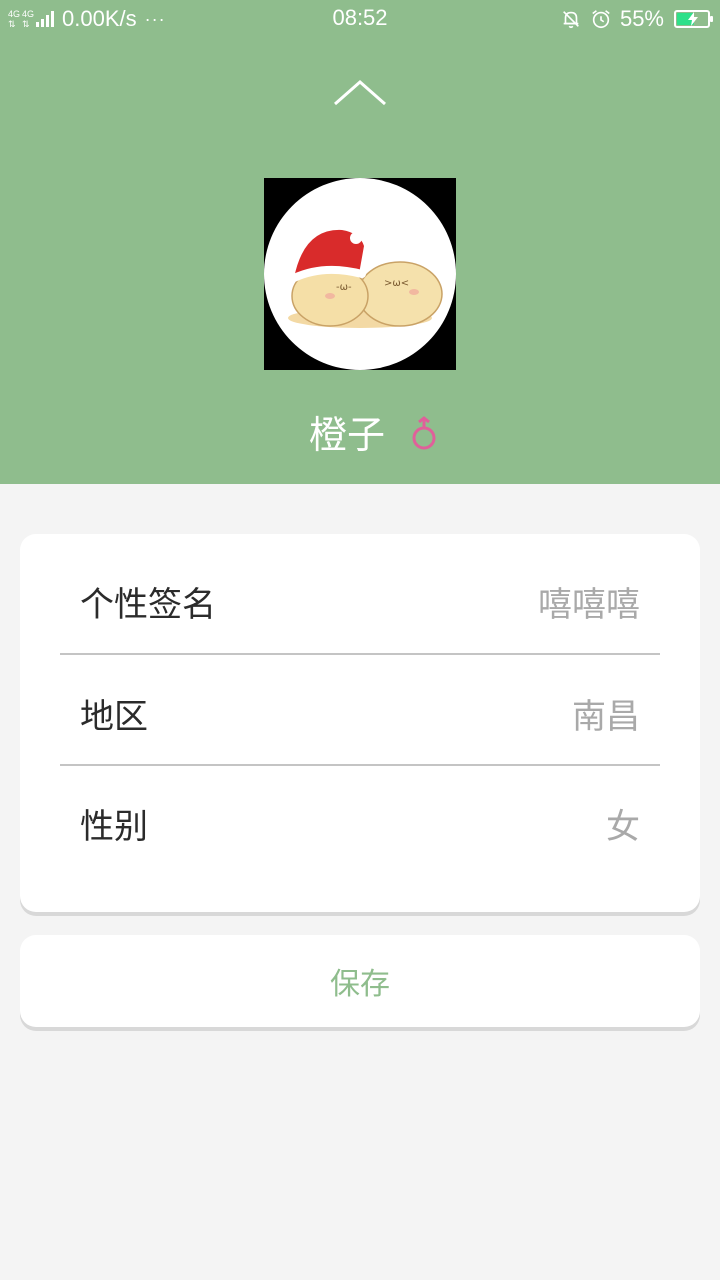  What do you see at coordinates (360, 94) in the screenshot?
I see `chevron-up-icon` at bounding box center [360, 94].